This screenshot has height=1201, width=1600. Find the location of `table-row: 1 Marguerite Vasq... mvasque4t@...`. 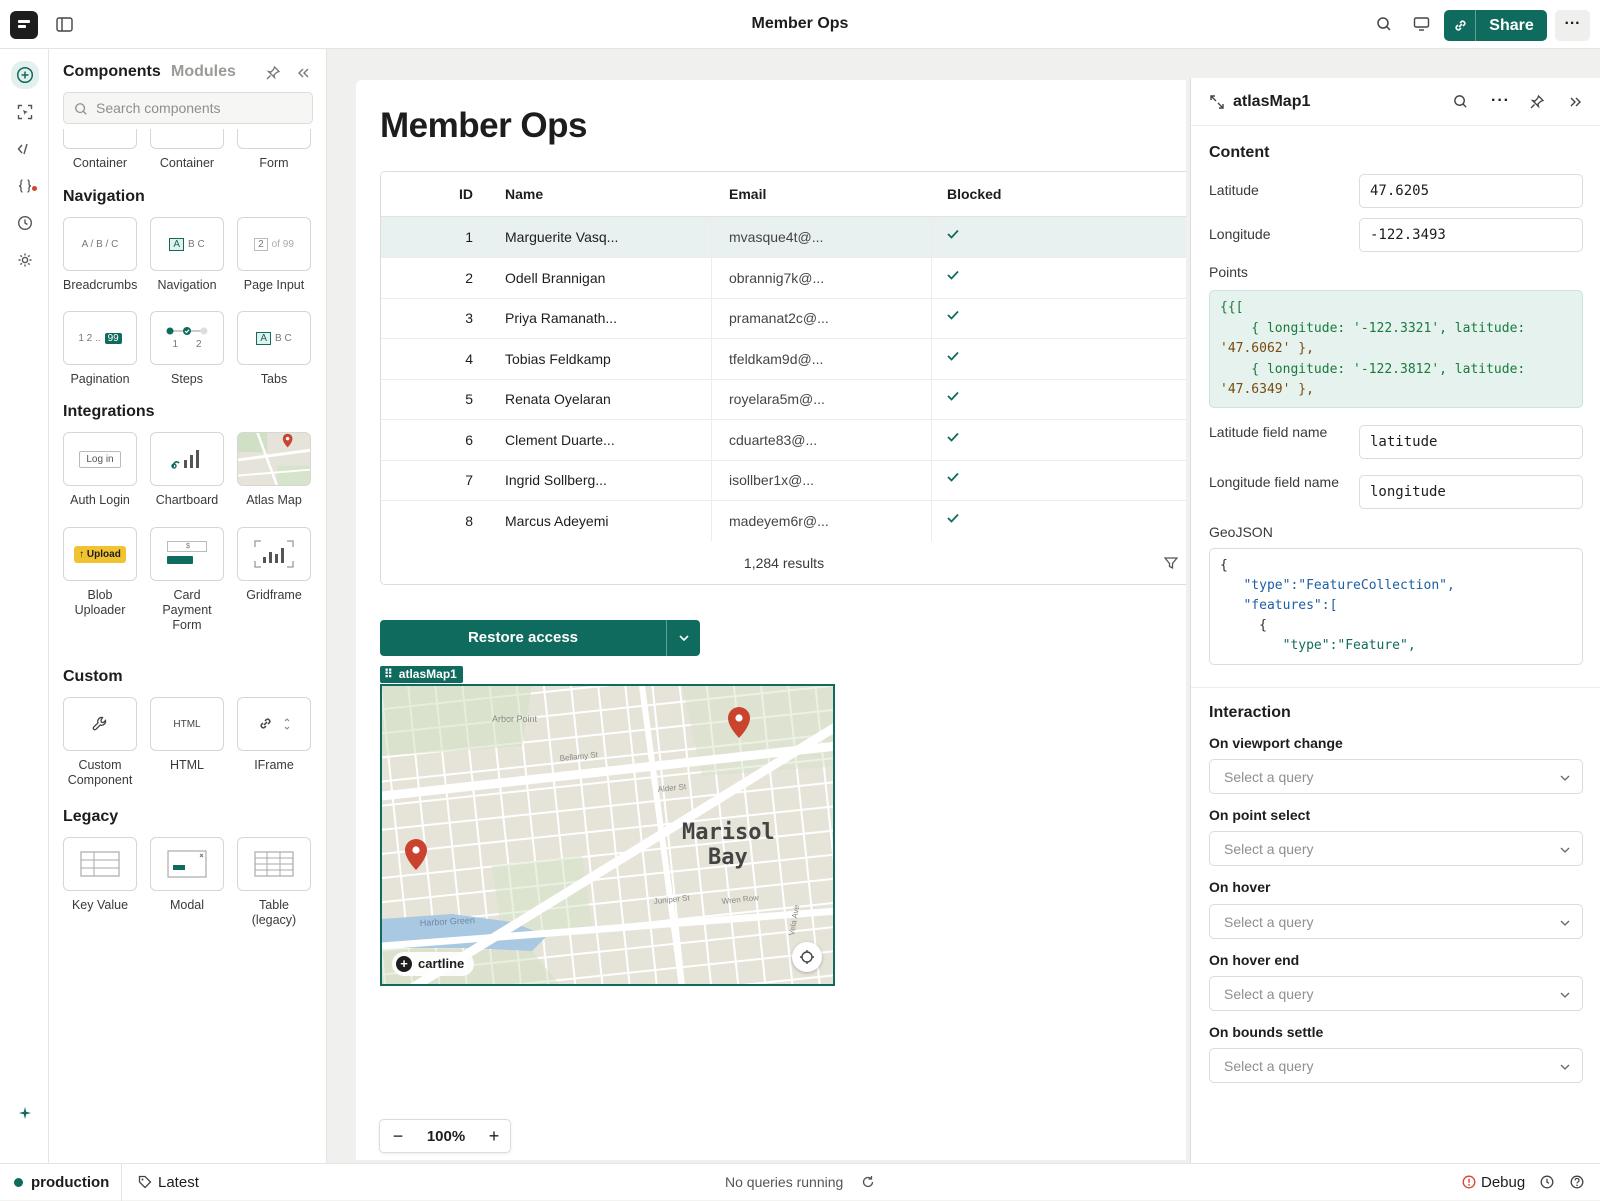

table-row: 1 Marguerite Vasq... mvasque4t@... is located at coordinates (783, 237).